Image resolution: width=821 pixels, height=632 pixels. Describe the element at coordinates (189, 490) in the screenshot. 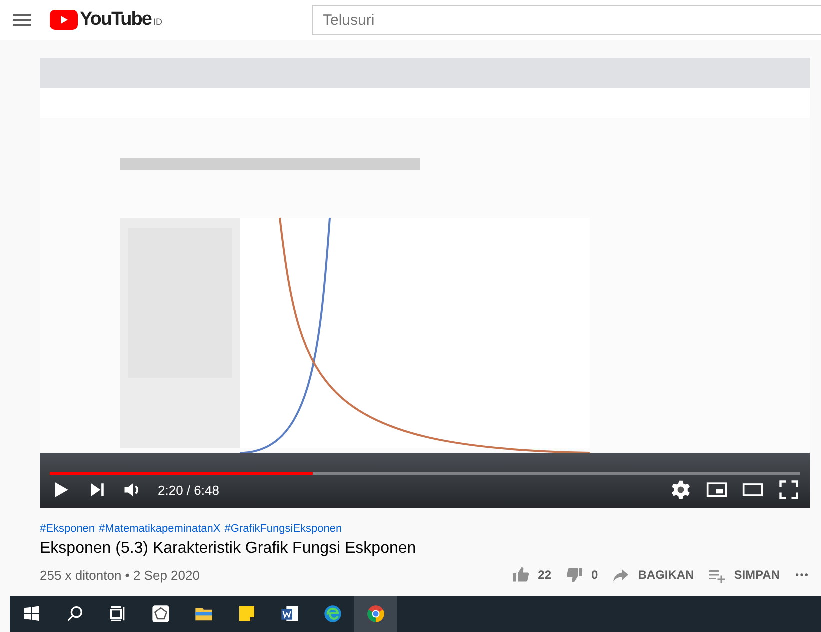

I see `time-display: 2:20 / 6:48` at that location.